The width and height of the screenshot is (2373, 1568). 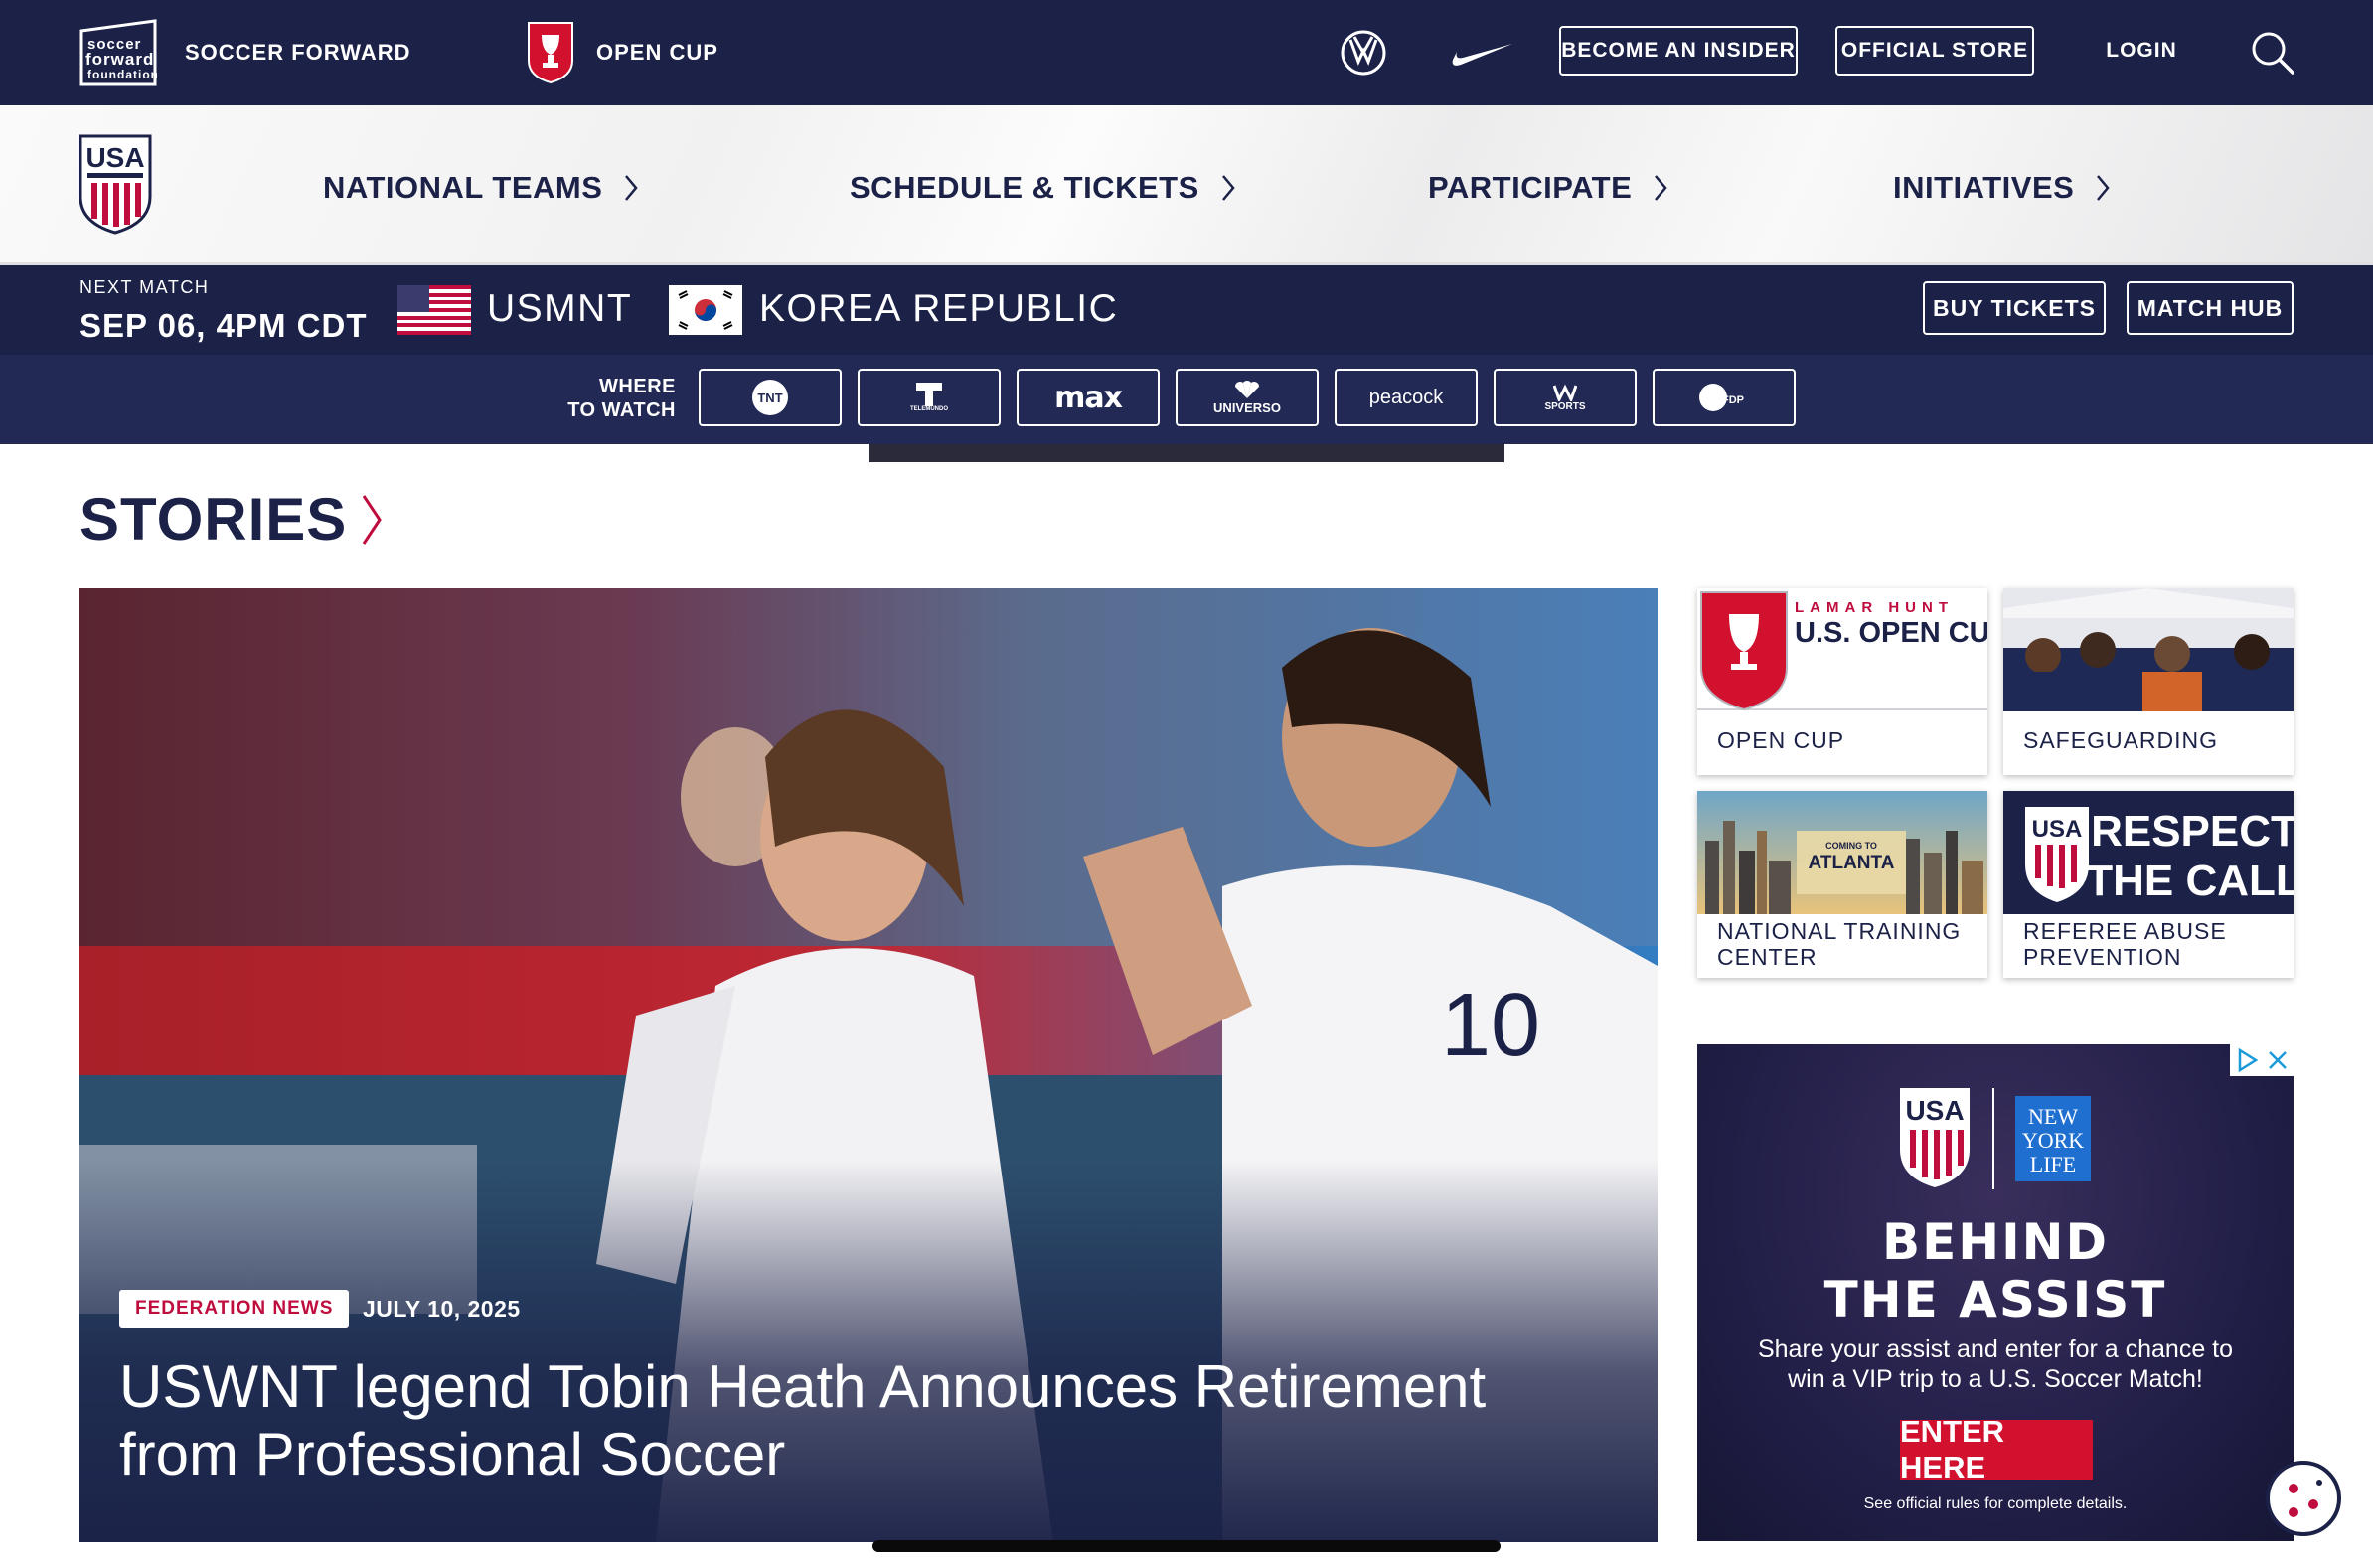 What do you see at coordinates (434, 310) in the screenshot?
I see `usa-flag-icon` at bounding box center [434, 310].